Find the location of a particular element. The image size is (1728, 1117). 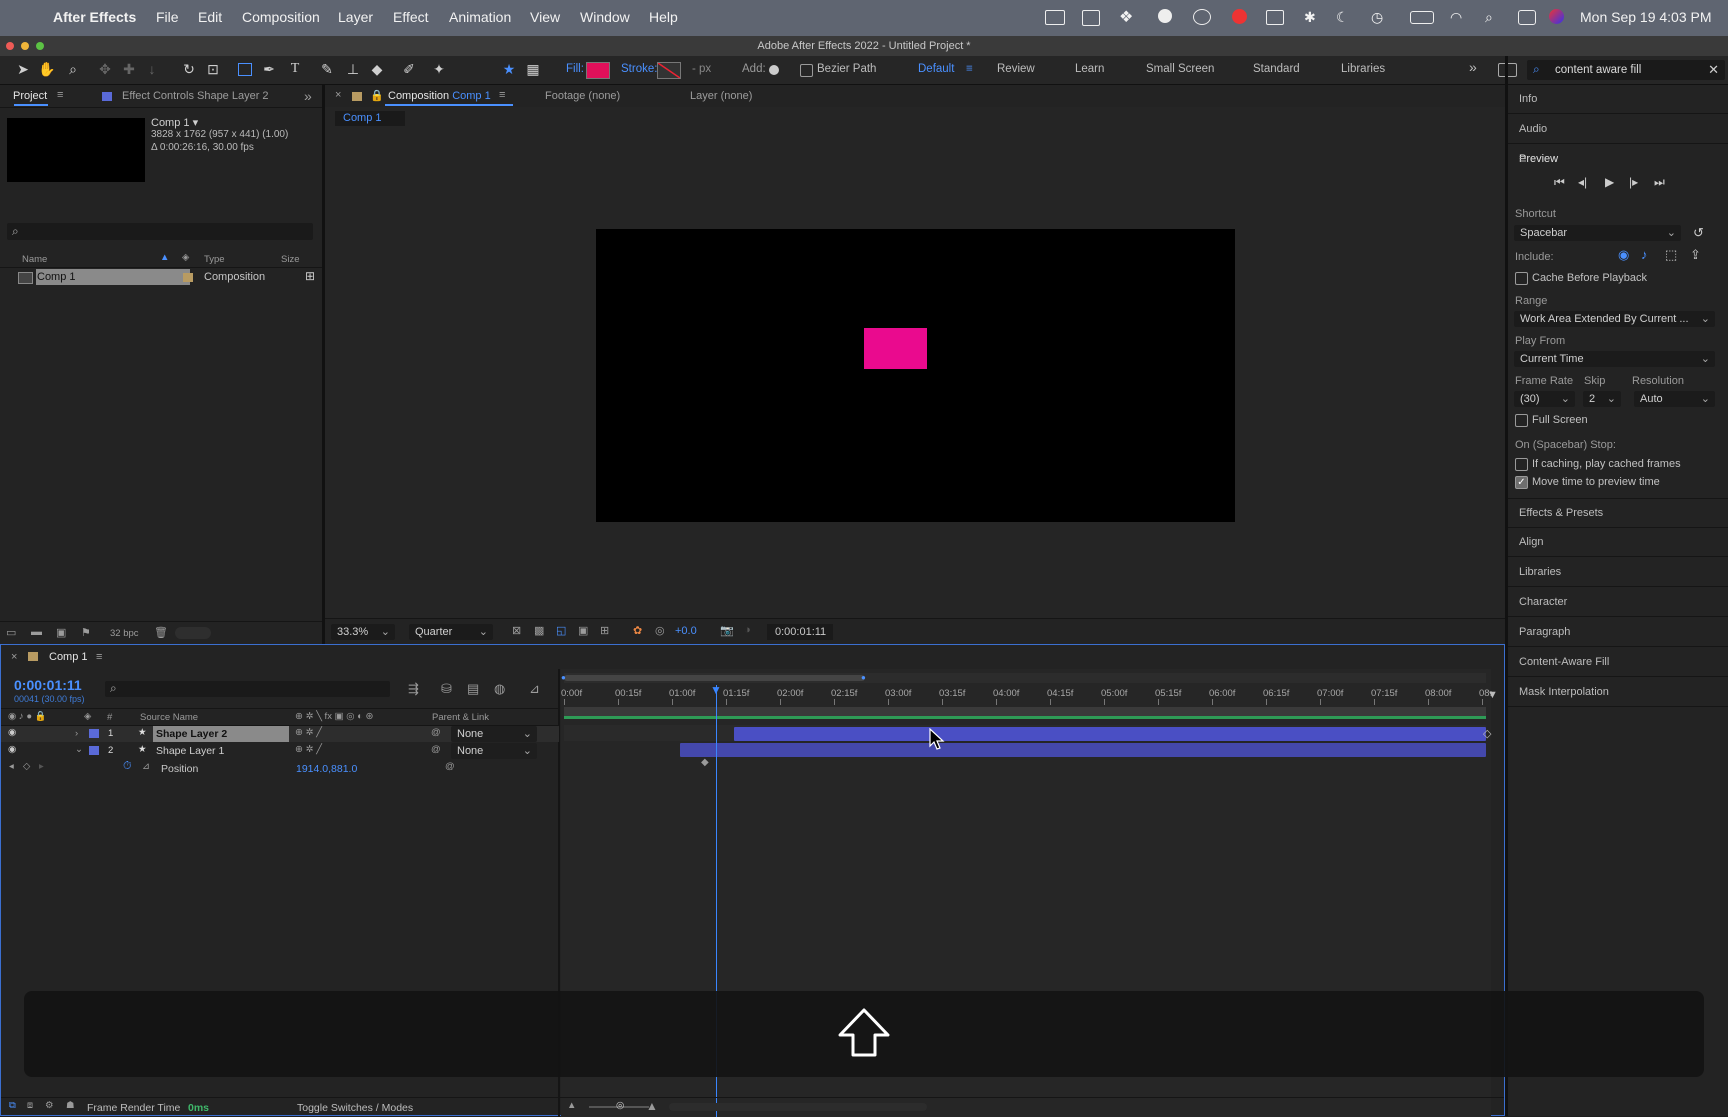

motion-blur-icon: ◍ is located at coordinates (499, 689).